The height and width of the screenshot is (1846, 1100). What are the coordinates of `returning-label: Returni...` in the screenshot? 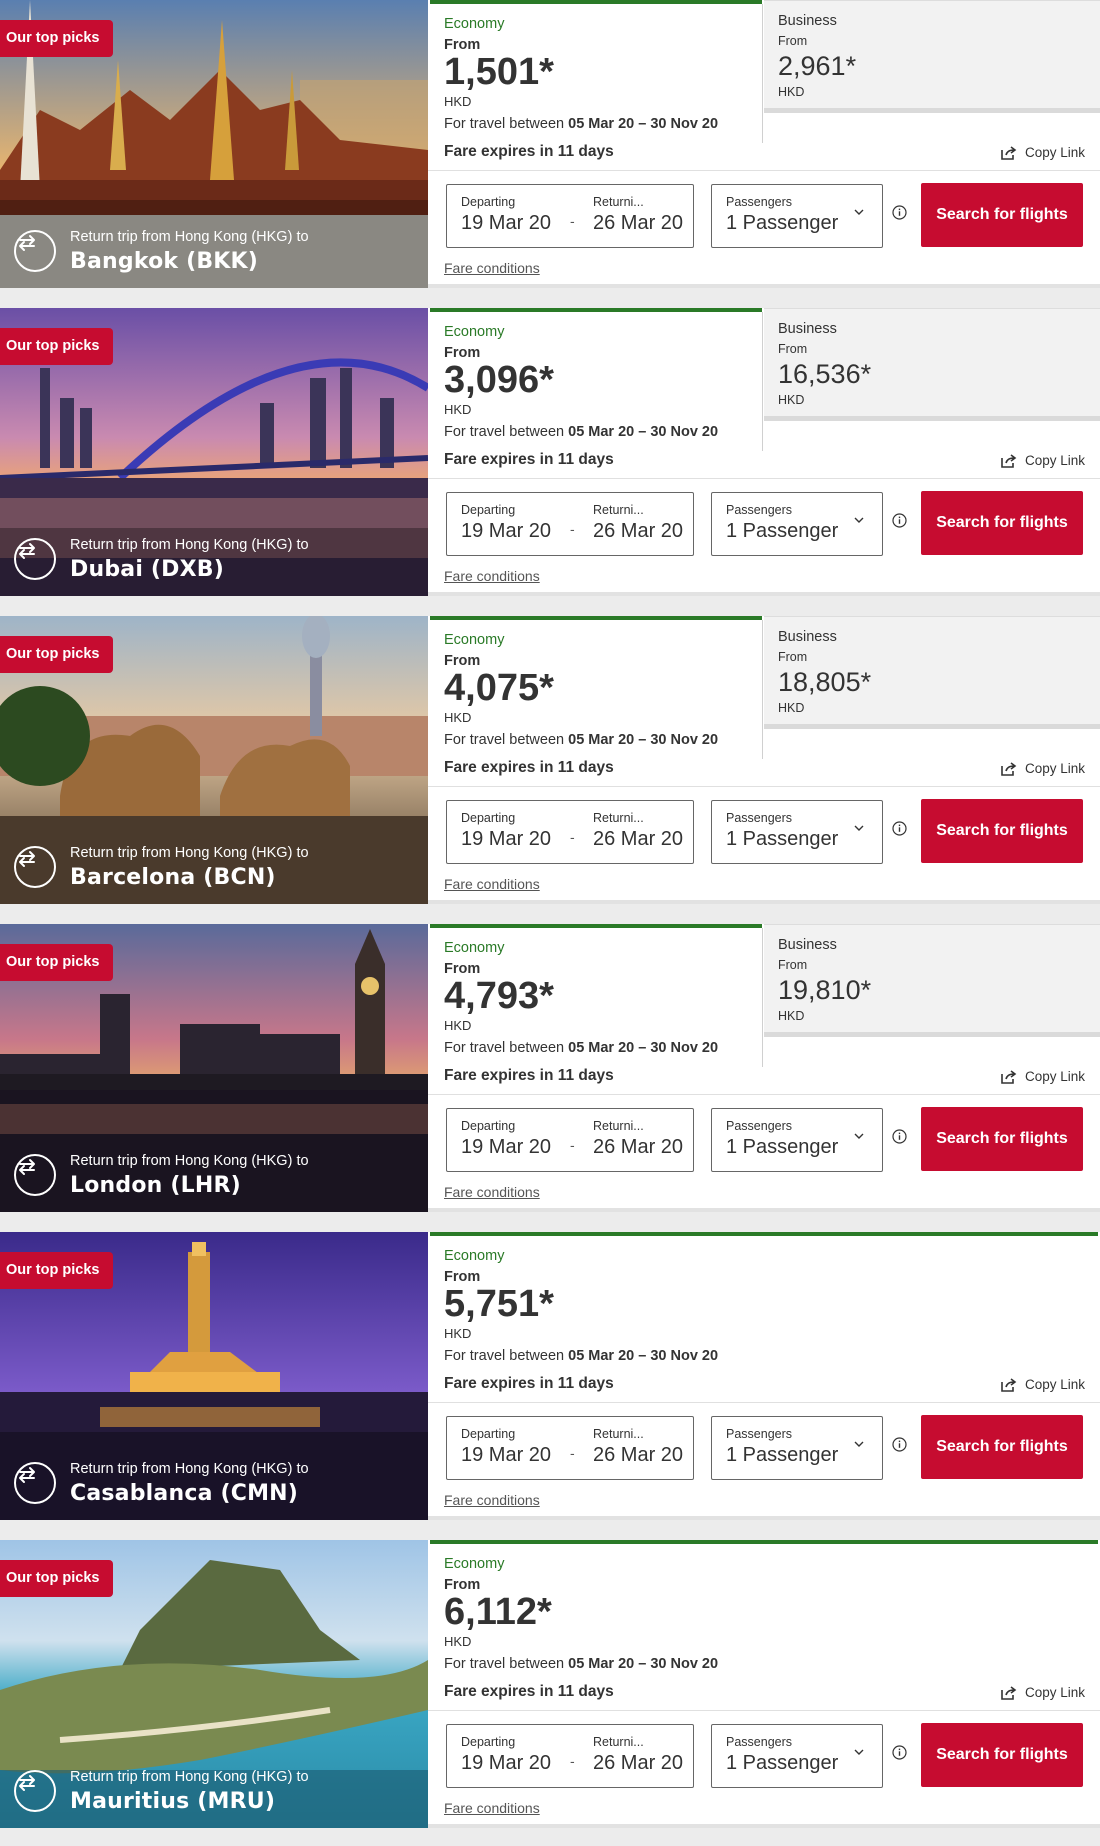 It's located at (618, 1126).